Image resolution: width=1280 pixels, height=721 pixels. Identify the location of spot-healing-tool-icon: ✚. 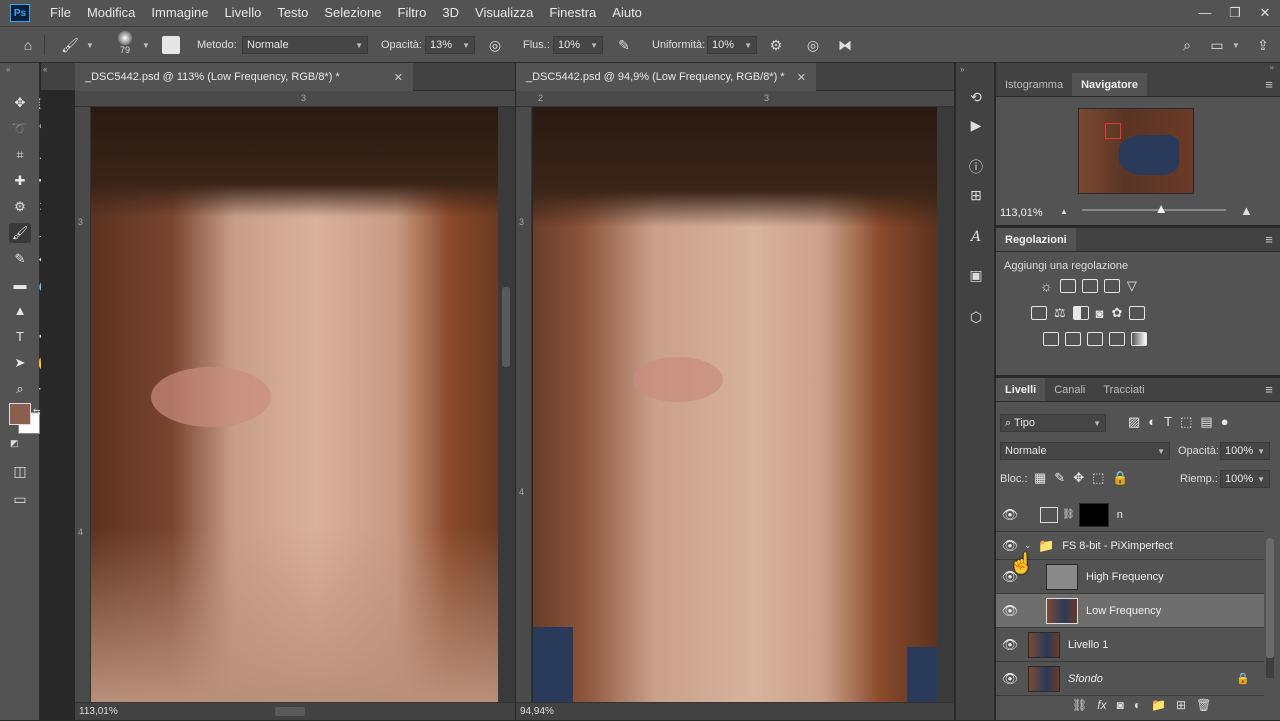
(20, 181).